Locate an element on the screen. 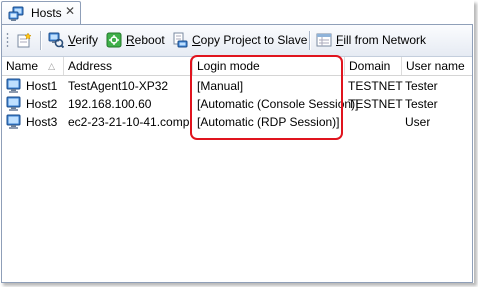 This screenshot has height=287, width=478. verify-button: Verify is located at coordinates (73, 40).